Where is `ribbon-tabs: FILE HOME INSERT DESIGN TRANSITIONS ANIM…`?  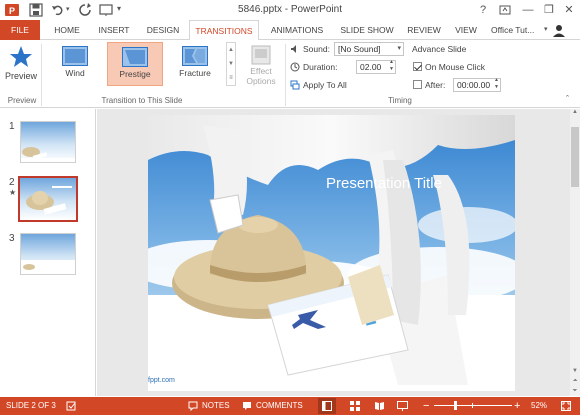 ribbon-tabs: FILE HOME INSERT DESIGN TRANSITIONS ANIM… is located at coordinates (290, 30).